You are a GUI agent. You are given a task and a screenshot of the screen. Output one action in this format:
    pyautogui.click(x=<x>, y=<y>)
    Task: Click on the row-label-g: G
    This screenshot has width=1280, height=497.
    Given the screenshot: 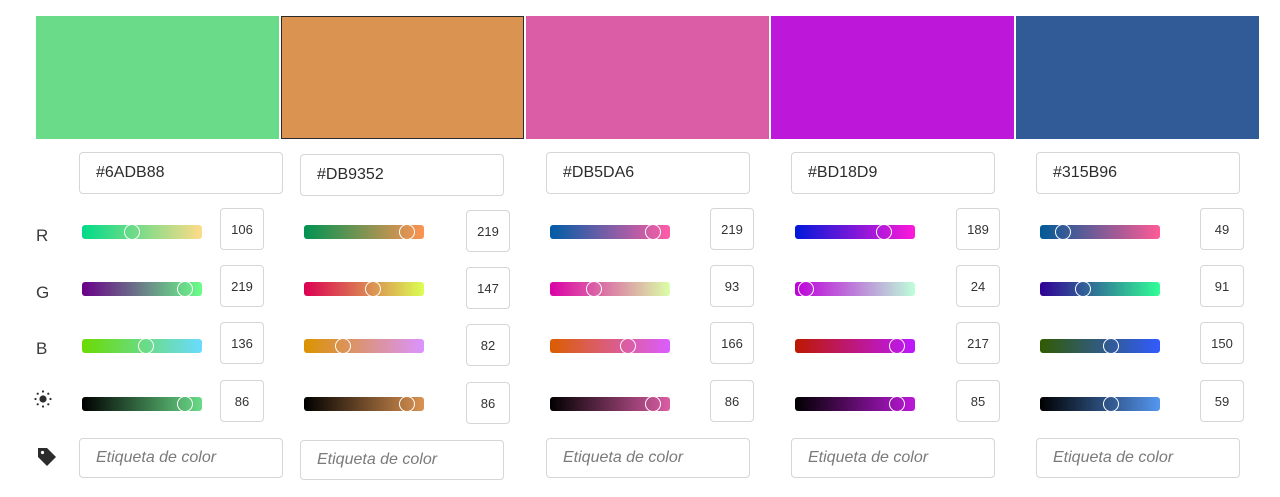 What is the action you would take?
    pyautogui.click(x=43, y=292)
    